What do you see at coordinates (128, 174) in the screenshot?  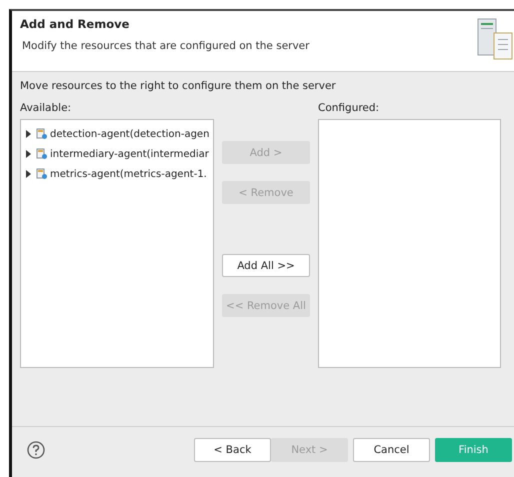 I see `resource-item: metrics-agent(metrics-agent-1.` at bounding box center [128, 174].